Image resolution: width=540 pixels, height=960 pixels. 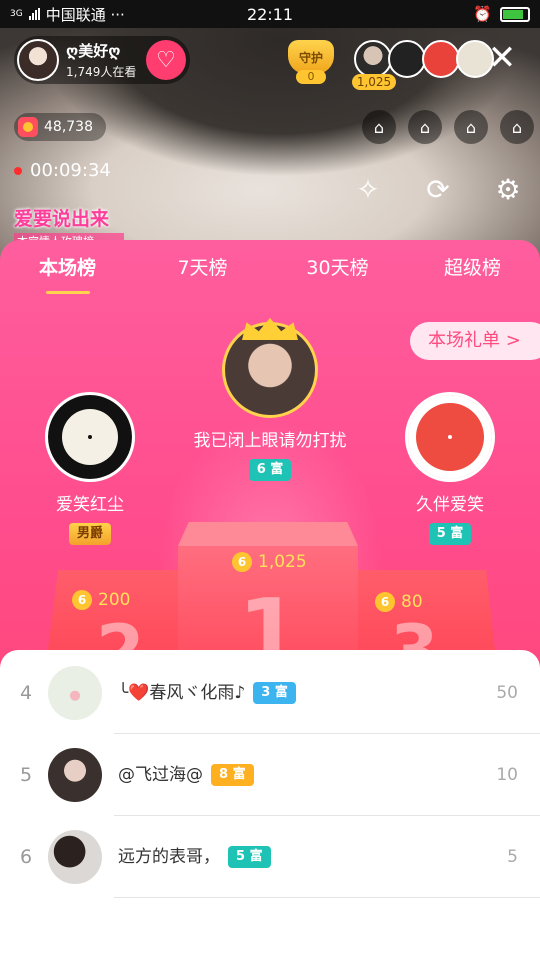 What do you see at coordinates (62, 219) in the screenshot?
I see `banner-title: 爱要说出来` at bounding box center [62, 219].